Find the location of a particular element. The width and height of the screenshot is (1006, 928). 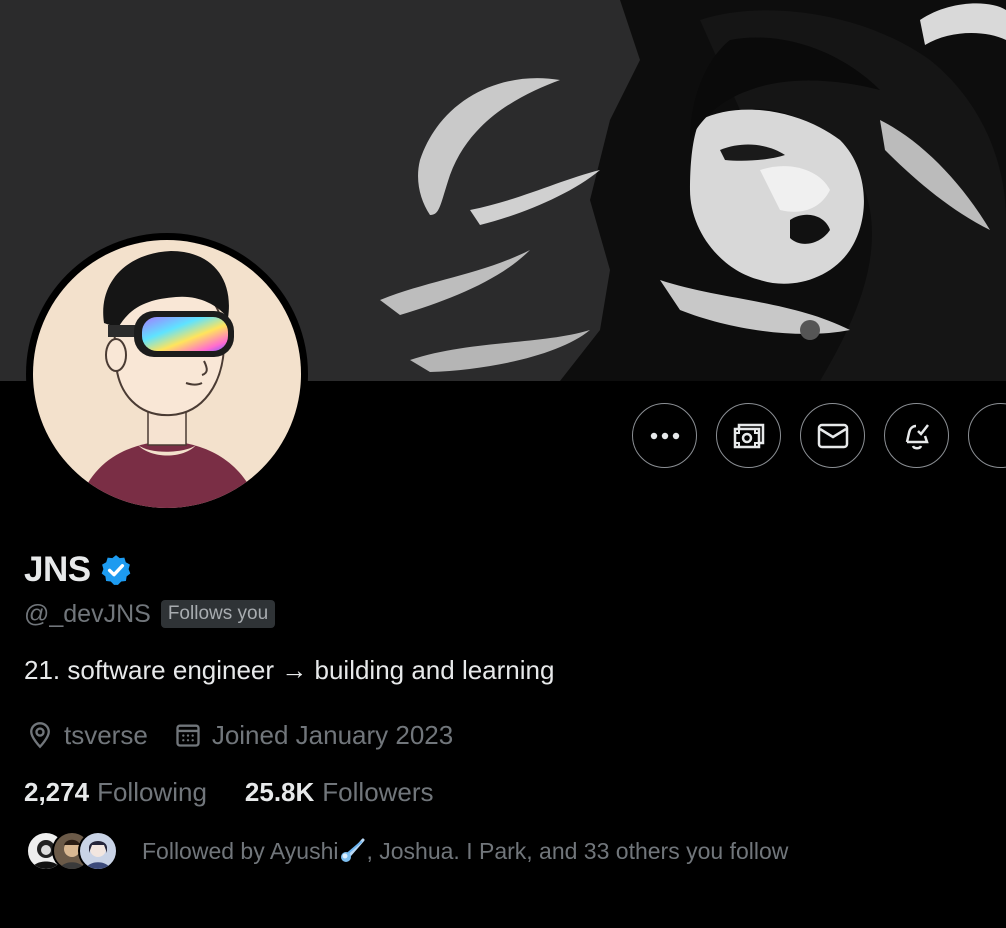

mail-icon is located at coordinates (832, 435).